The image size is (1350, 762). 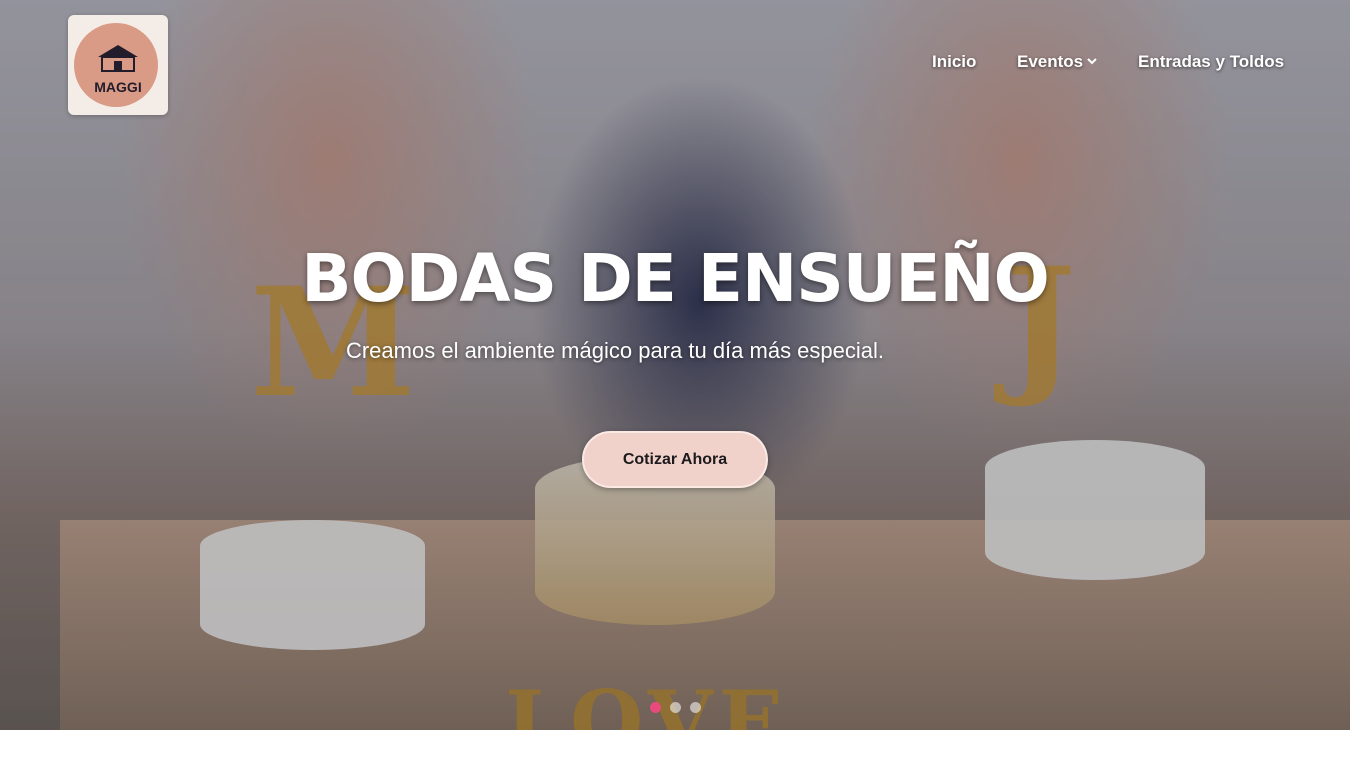 I want to click on site-logo: MAGGI, so click(x=118, y=65).